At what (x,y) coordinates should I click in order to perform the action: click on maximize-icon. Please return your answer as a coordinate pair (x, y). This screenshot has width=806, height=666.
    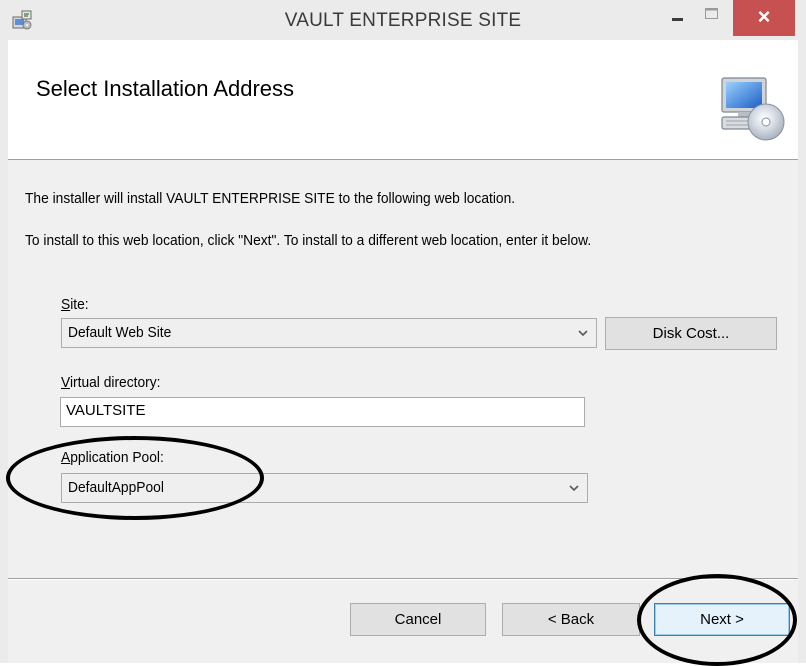
    Looking at the image, I should click on (711, 13).